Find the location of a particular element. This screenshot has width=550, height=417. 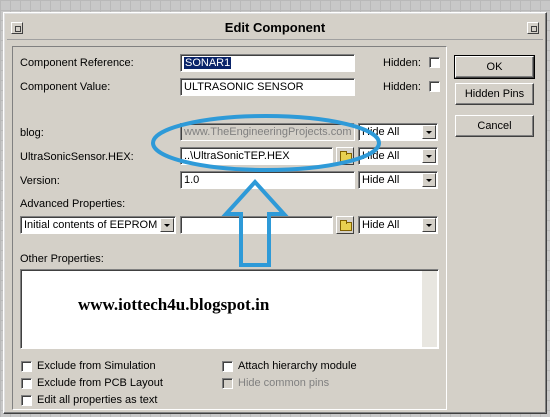

hide-common-pins-checkbox is located at coordinates (227, 383).